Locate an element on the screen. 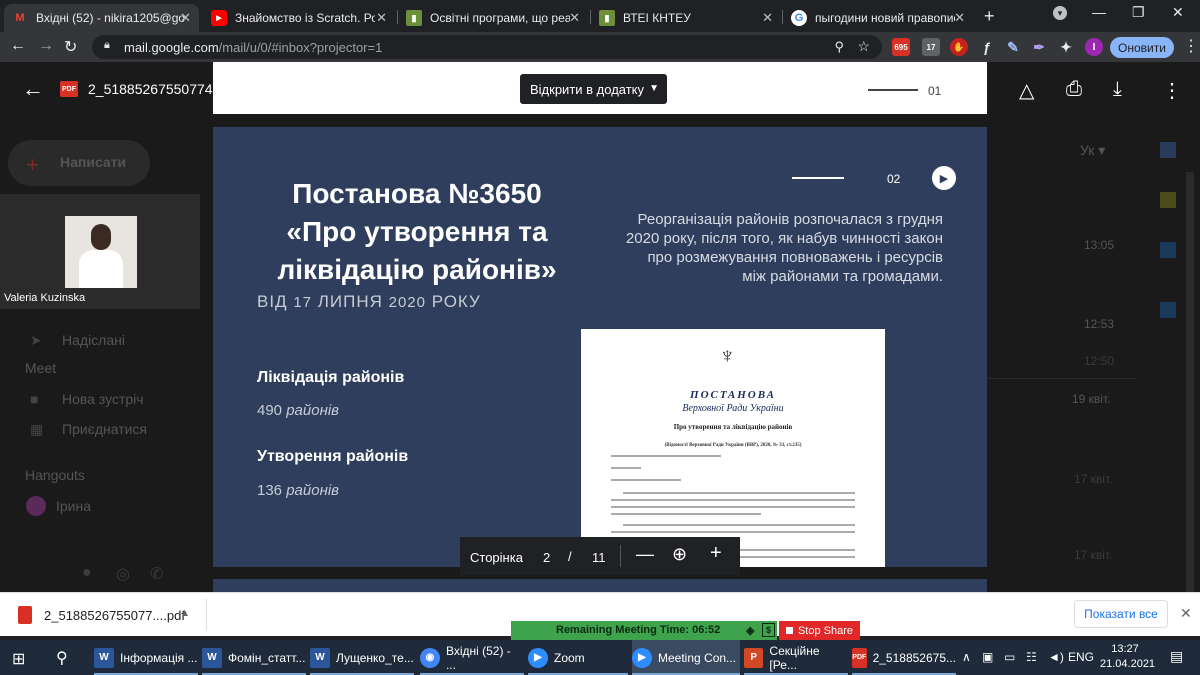 This screenshot has height=675, width=1200. print-icon: ⎙ is located at coordinates (1074, 89).